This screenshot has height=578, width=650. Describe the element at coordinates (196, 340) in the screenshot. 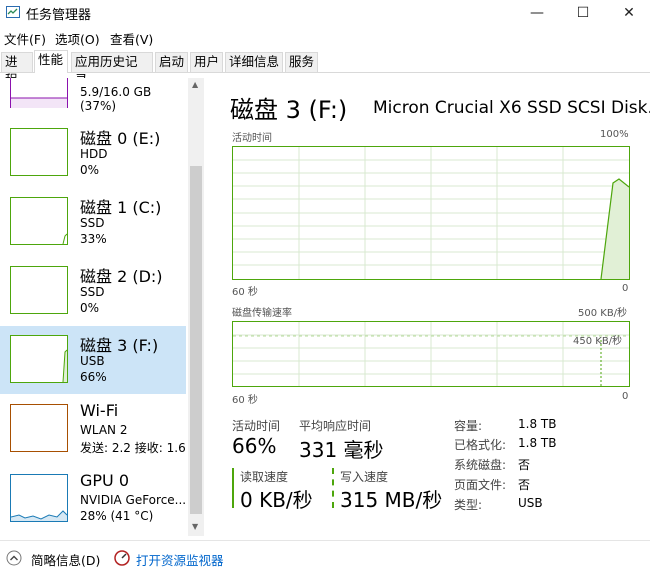

I see `scrollbar-thumb` at that location.